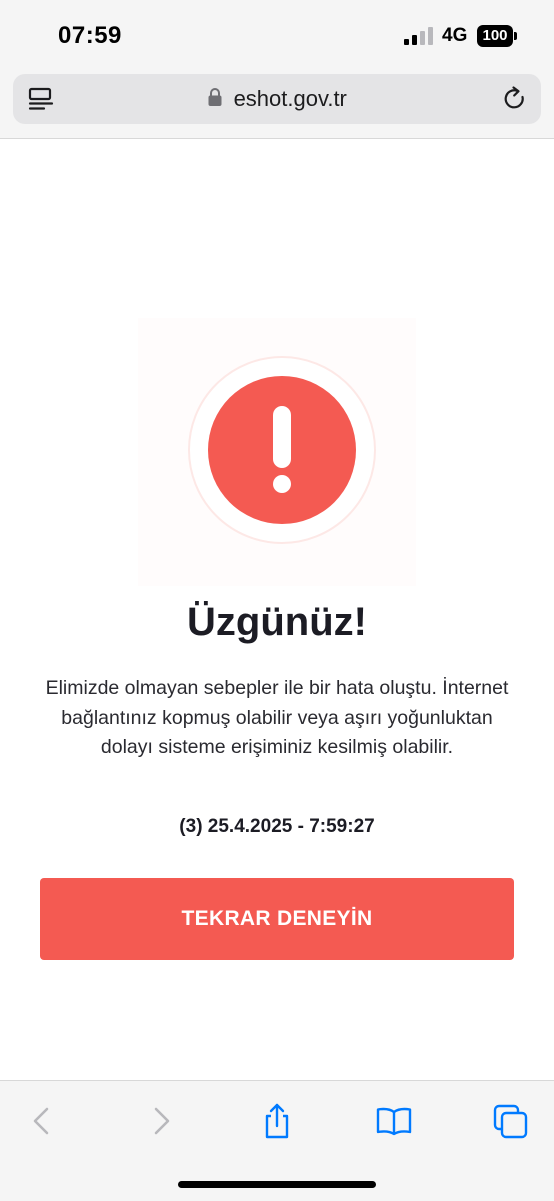 Image resolution: width=554 pixels, height=1201 pixels. Describe the element at coordinates (495, 36) in the screenshot. I see `battery-icon: 100` at that location.